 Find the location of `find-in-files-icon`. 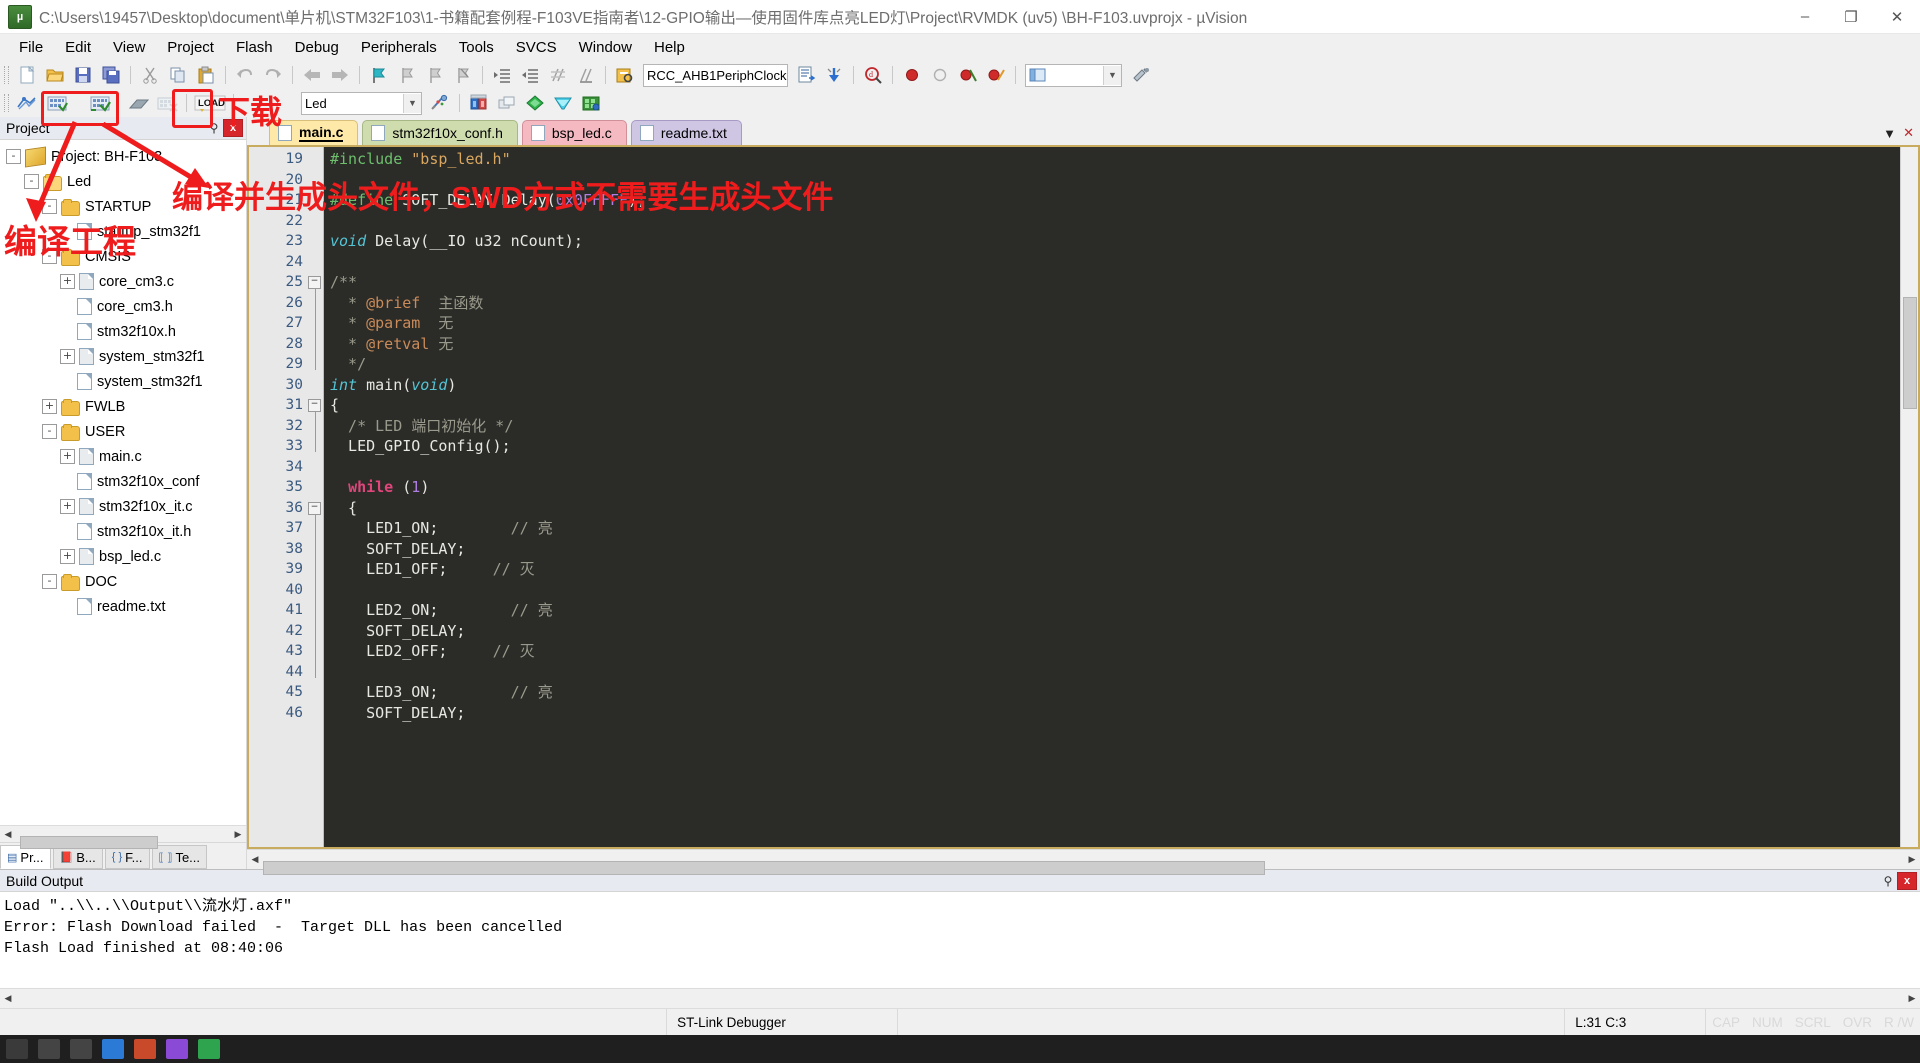

find-in-files-icon is located at coordinates (625, 75).